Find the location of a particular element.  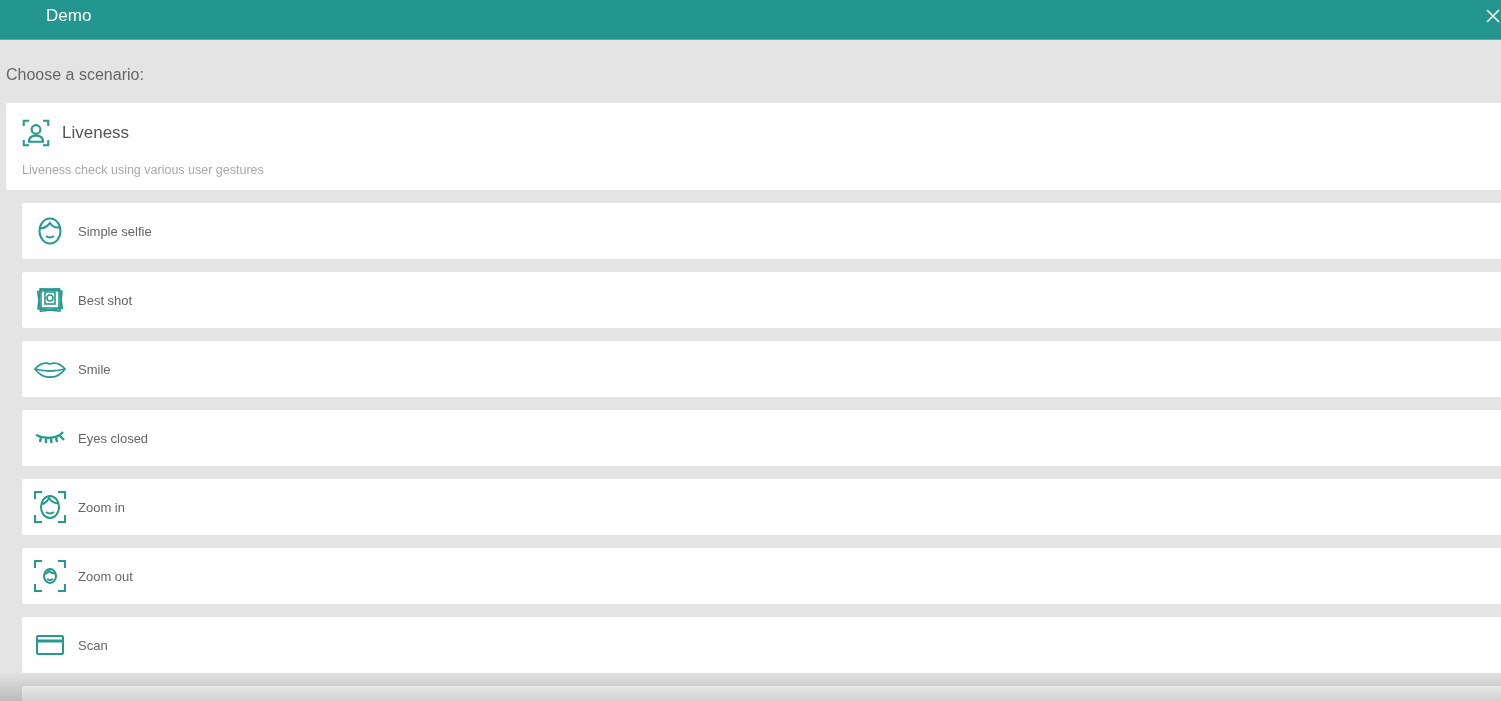

scenario-option: Zoom in is located at coordinates (761, 507).